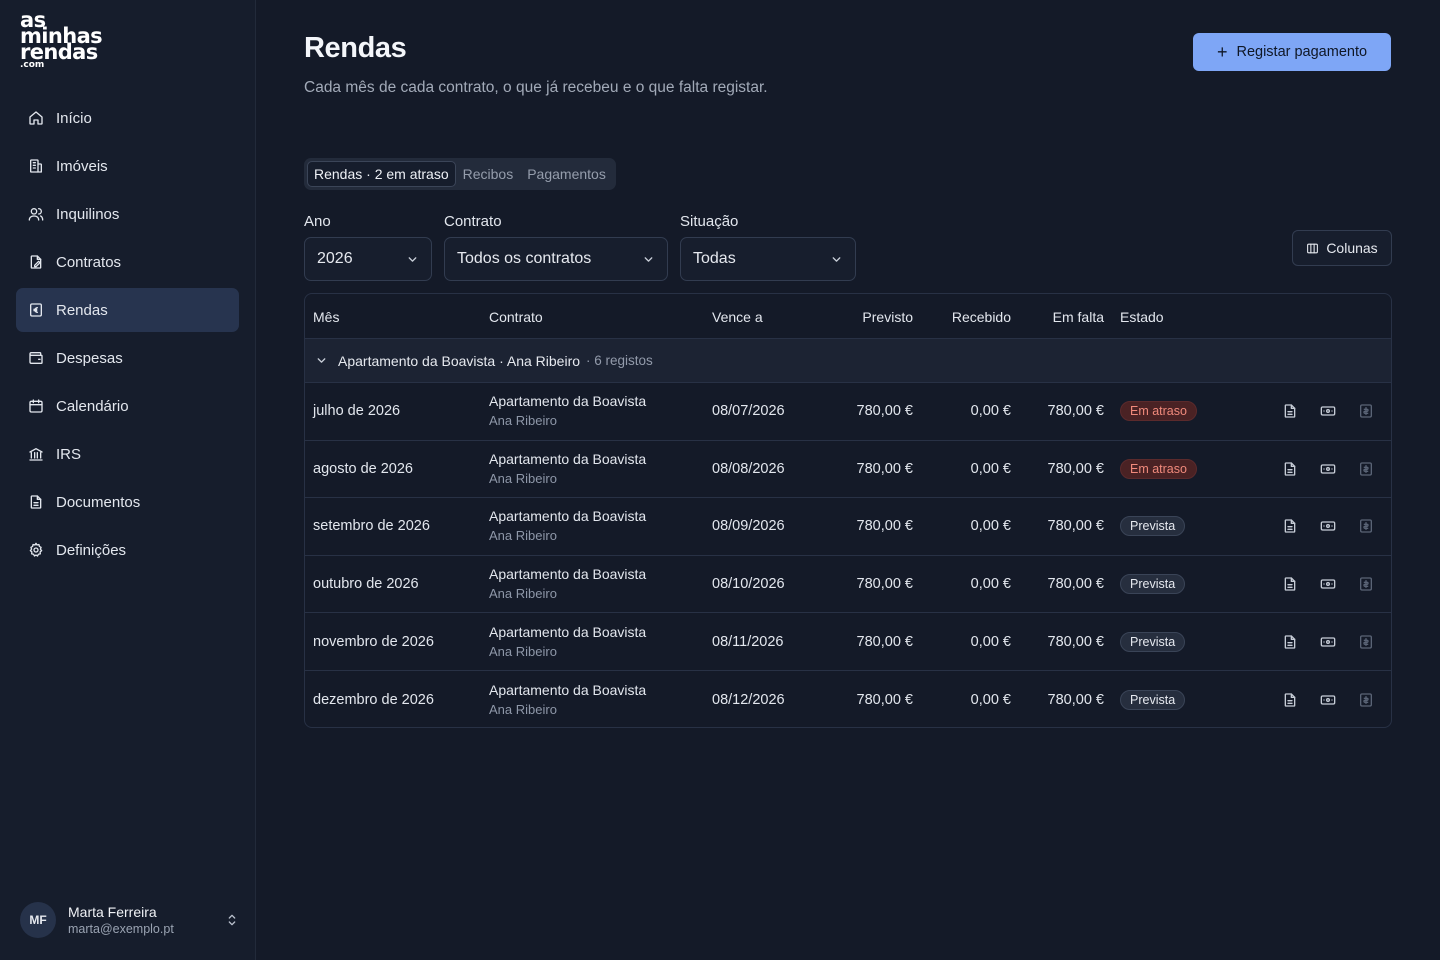  Describe the element at coordinates (326, 316) in the screenshot. I see `column-header-month: Mês` at that location.